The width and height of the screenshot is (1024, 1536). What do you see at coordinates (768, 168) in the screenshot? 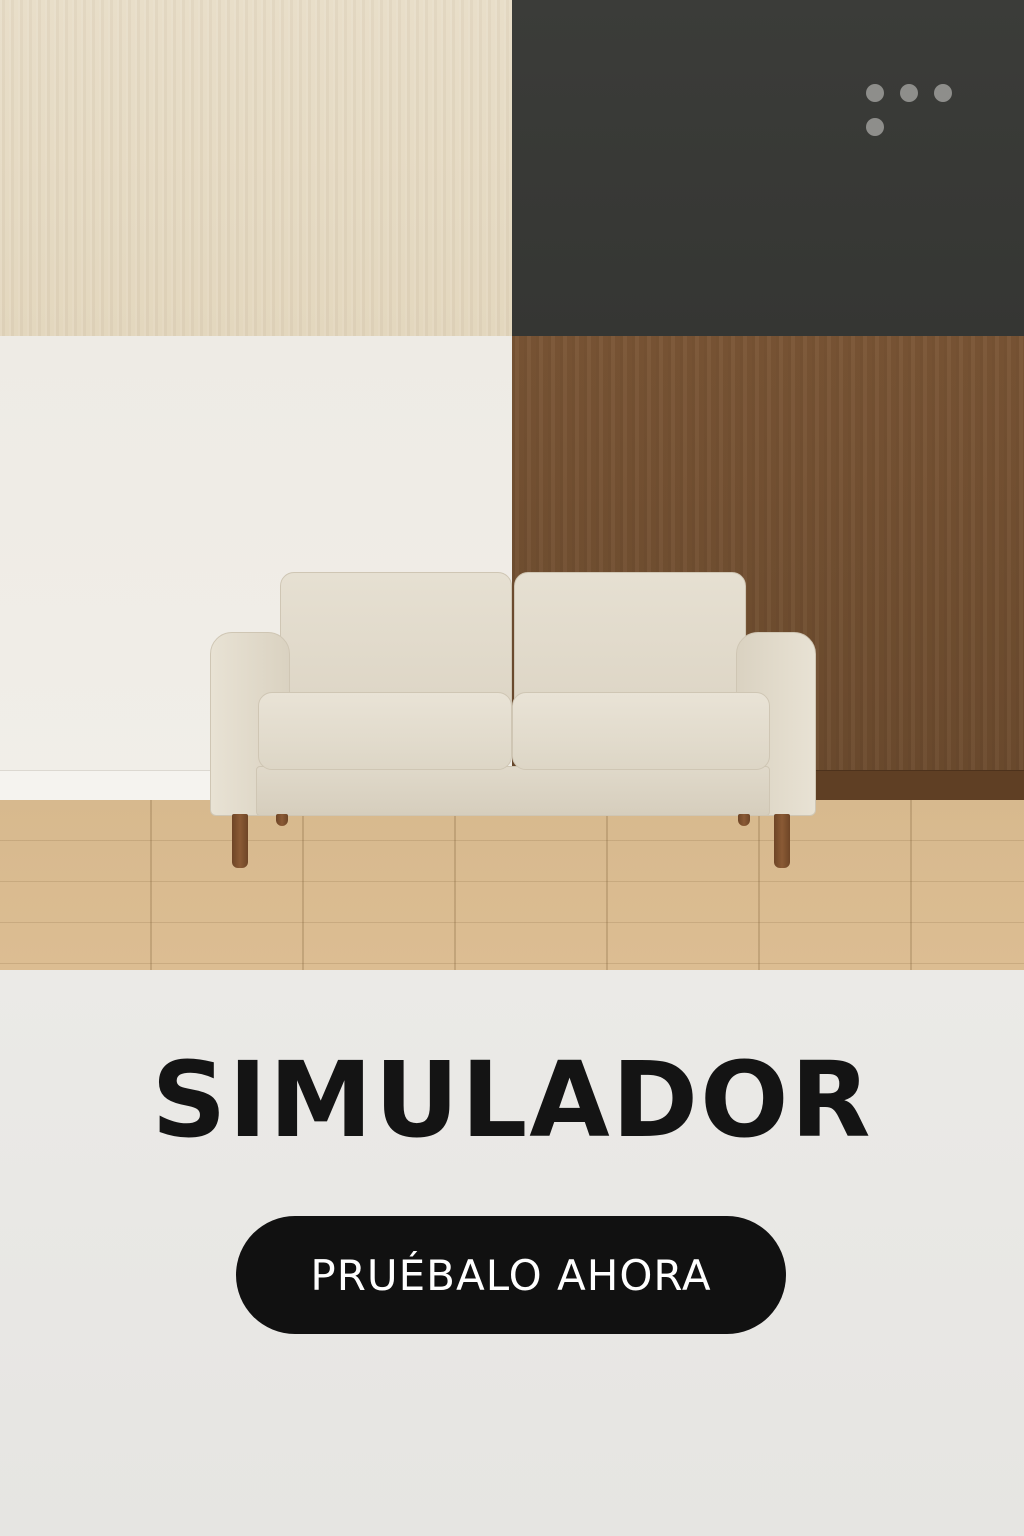
I see `swatch-charcoal` at bounding box center [768, 168].